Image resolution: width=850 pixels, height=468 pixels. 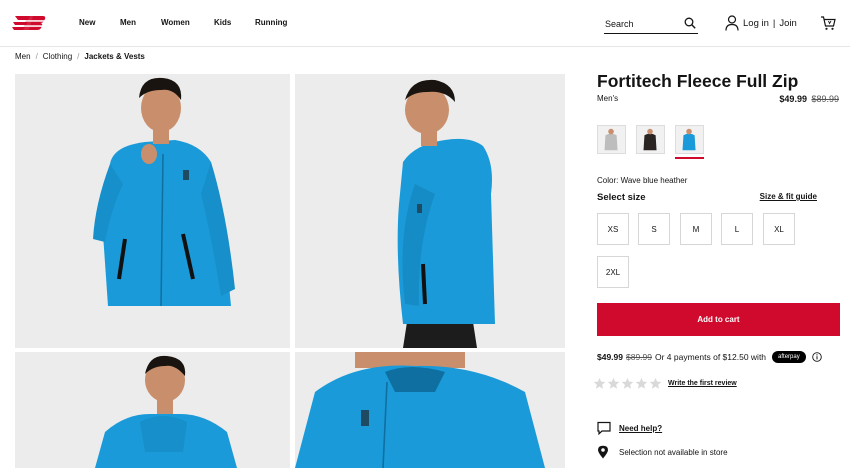 What do you see at coordinates (610, 357) in the screenshot?
I see `afterpay-price: $49.99` at bounding box center [610, 357].